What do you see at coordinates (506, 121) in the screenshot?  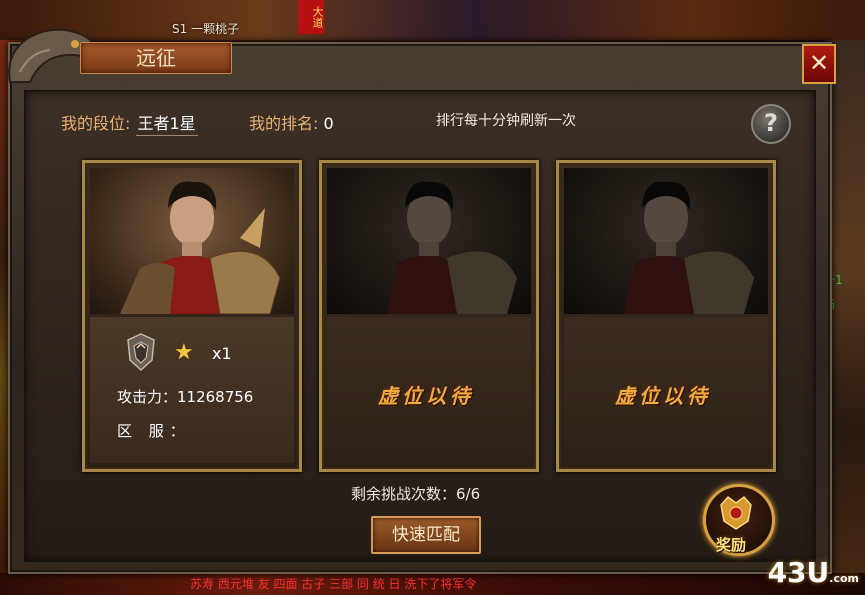 I see `refresh-note: 排行每十分钟刷新一次` at bounding box center [506, 121].